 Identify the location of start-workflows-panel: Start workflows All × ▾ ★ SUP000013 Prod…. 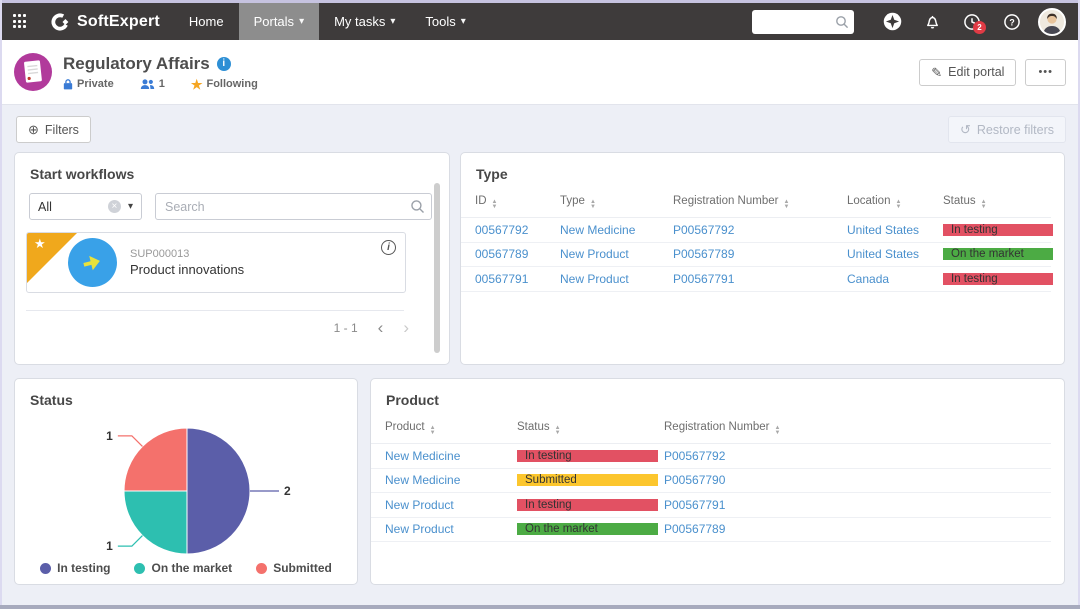
(232, 258).